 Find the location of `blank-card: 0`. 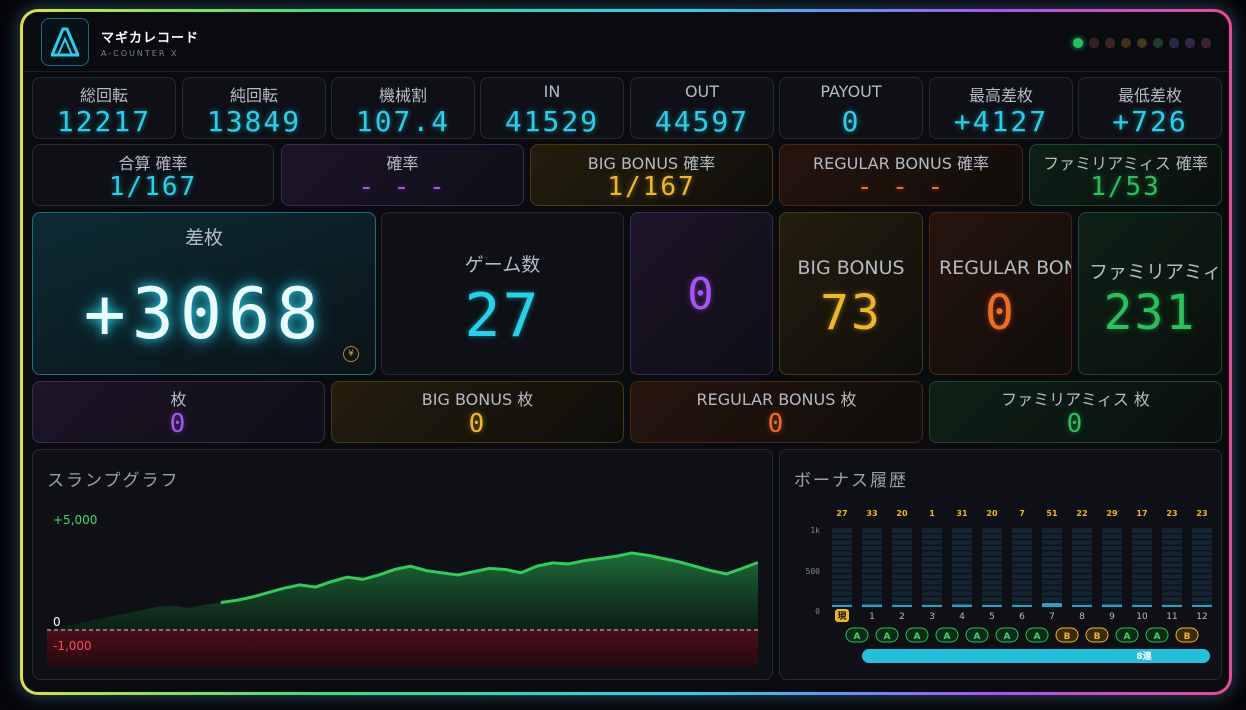

blank-card: 0 is located at coordinates (701, 293).